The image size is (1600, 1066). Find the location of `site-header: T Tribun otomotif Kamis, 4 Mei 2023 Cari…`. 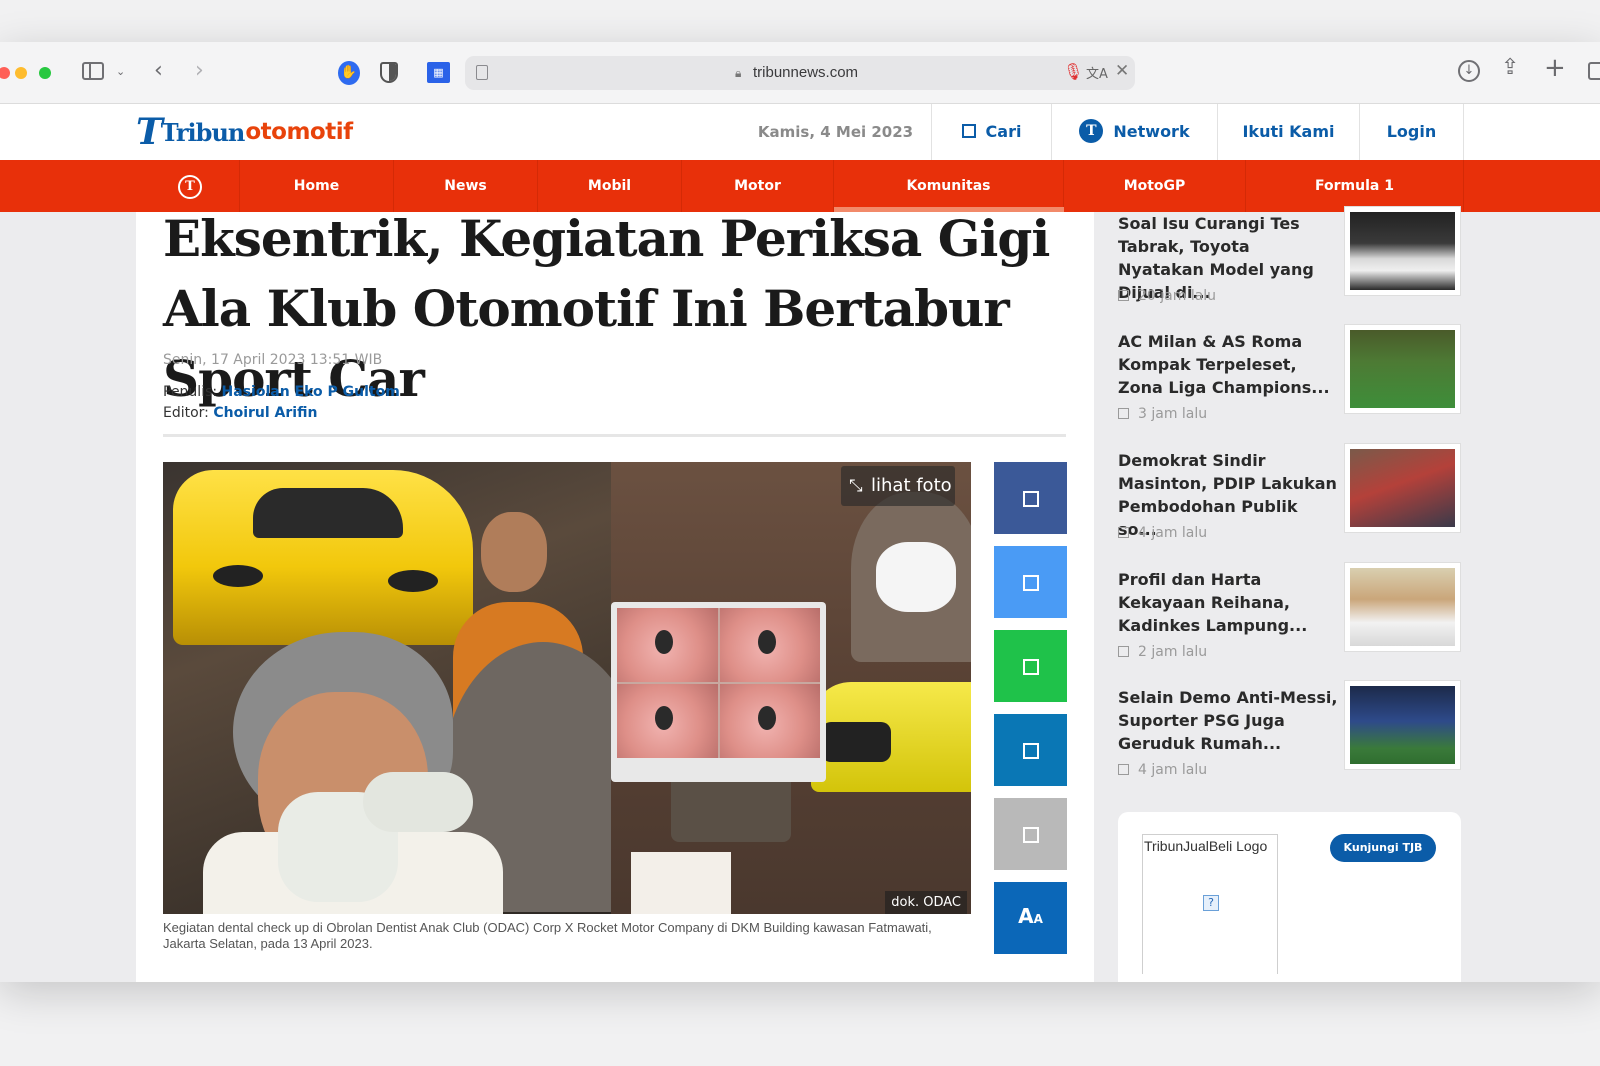

site-header: T Tribun otomotif Kamis, 4 Mei 2023 Cari… is located at coordinates (800, 132).